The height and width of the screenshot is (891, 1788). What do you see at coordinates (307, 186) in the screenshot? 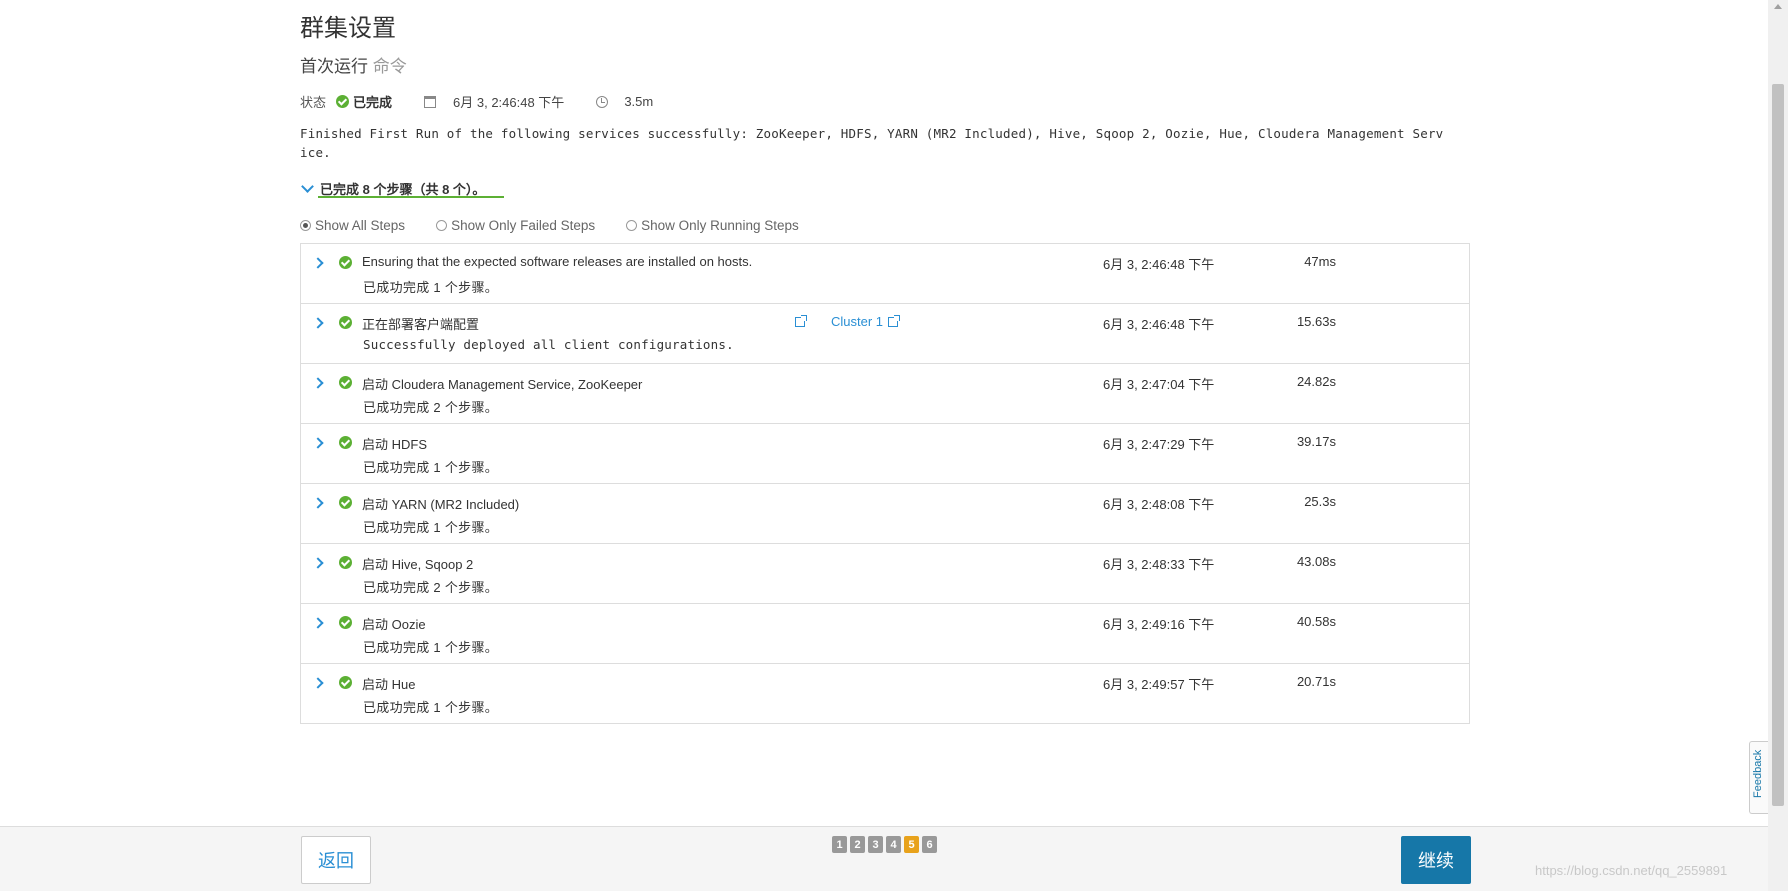
I see `chevron-down-icon` at bounding box center [307, 186].